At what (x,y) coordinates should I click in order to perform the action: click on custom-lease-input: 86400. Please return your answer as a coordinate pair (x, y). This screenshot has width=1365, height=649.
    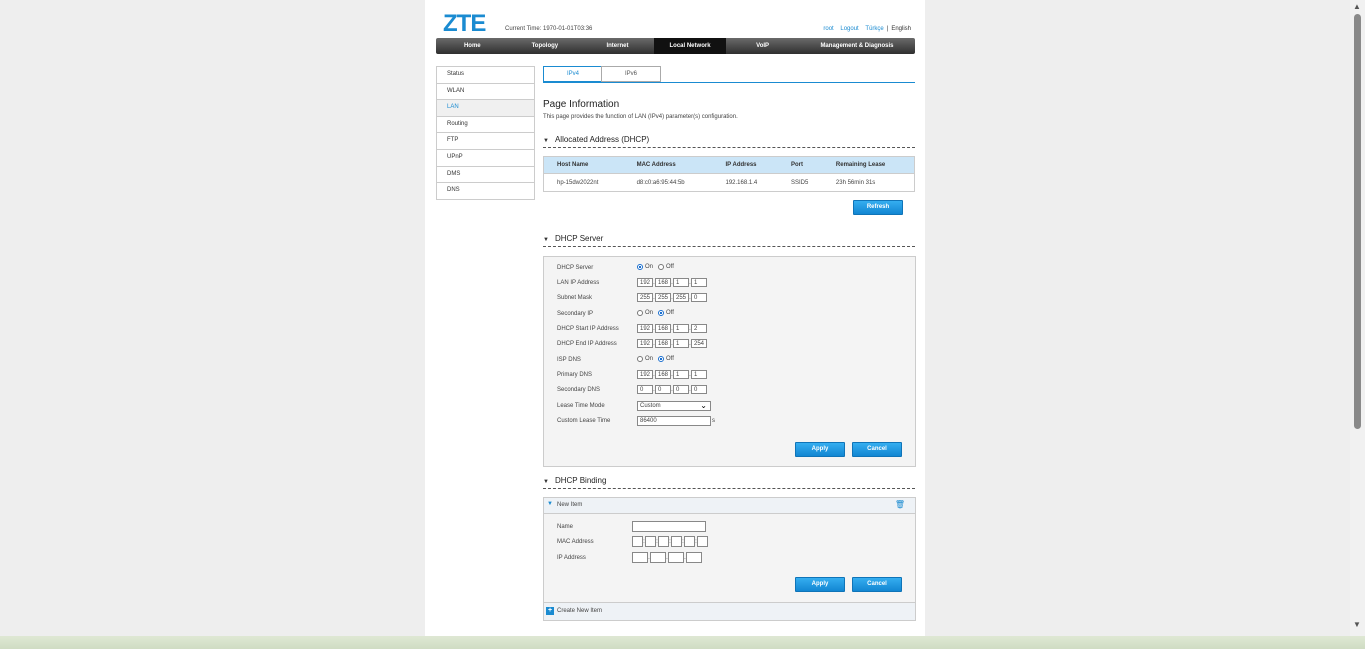
    Looking at the image, I should click on (674, 421).